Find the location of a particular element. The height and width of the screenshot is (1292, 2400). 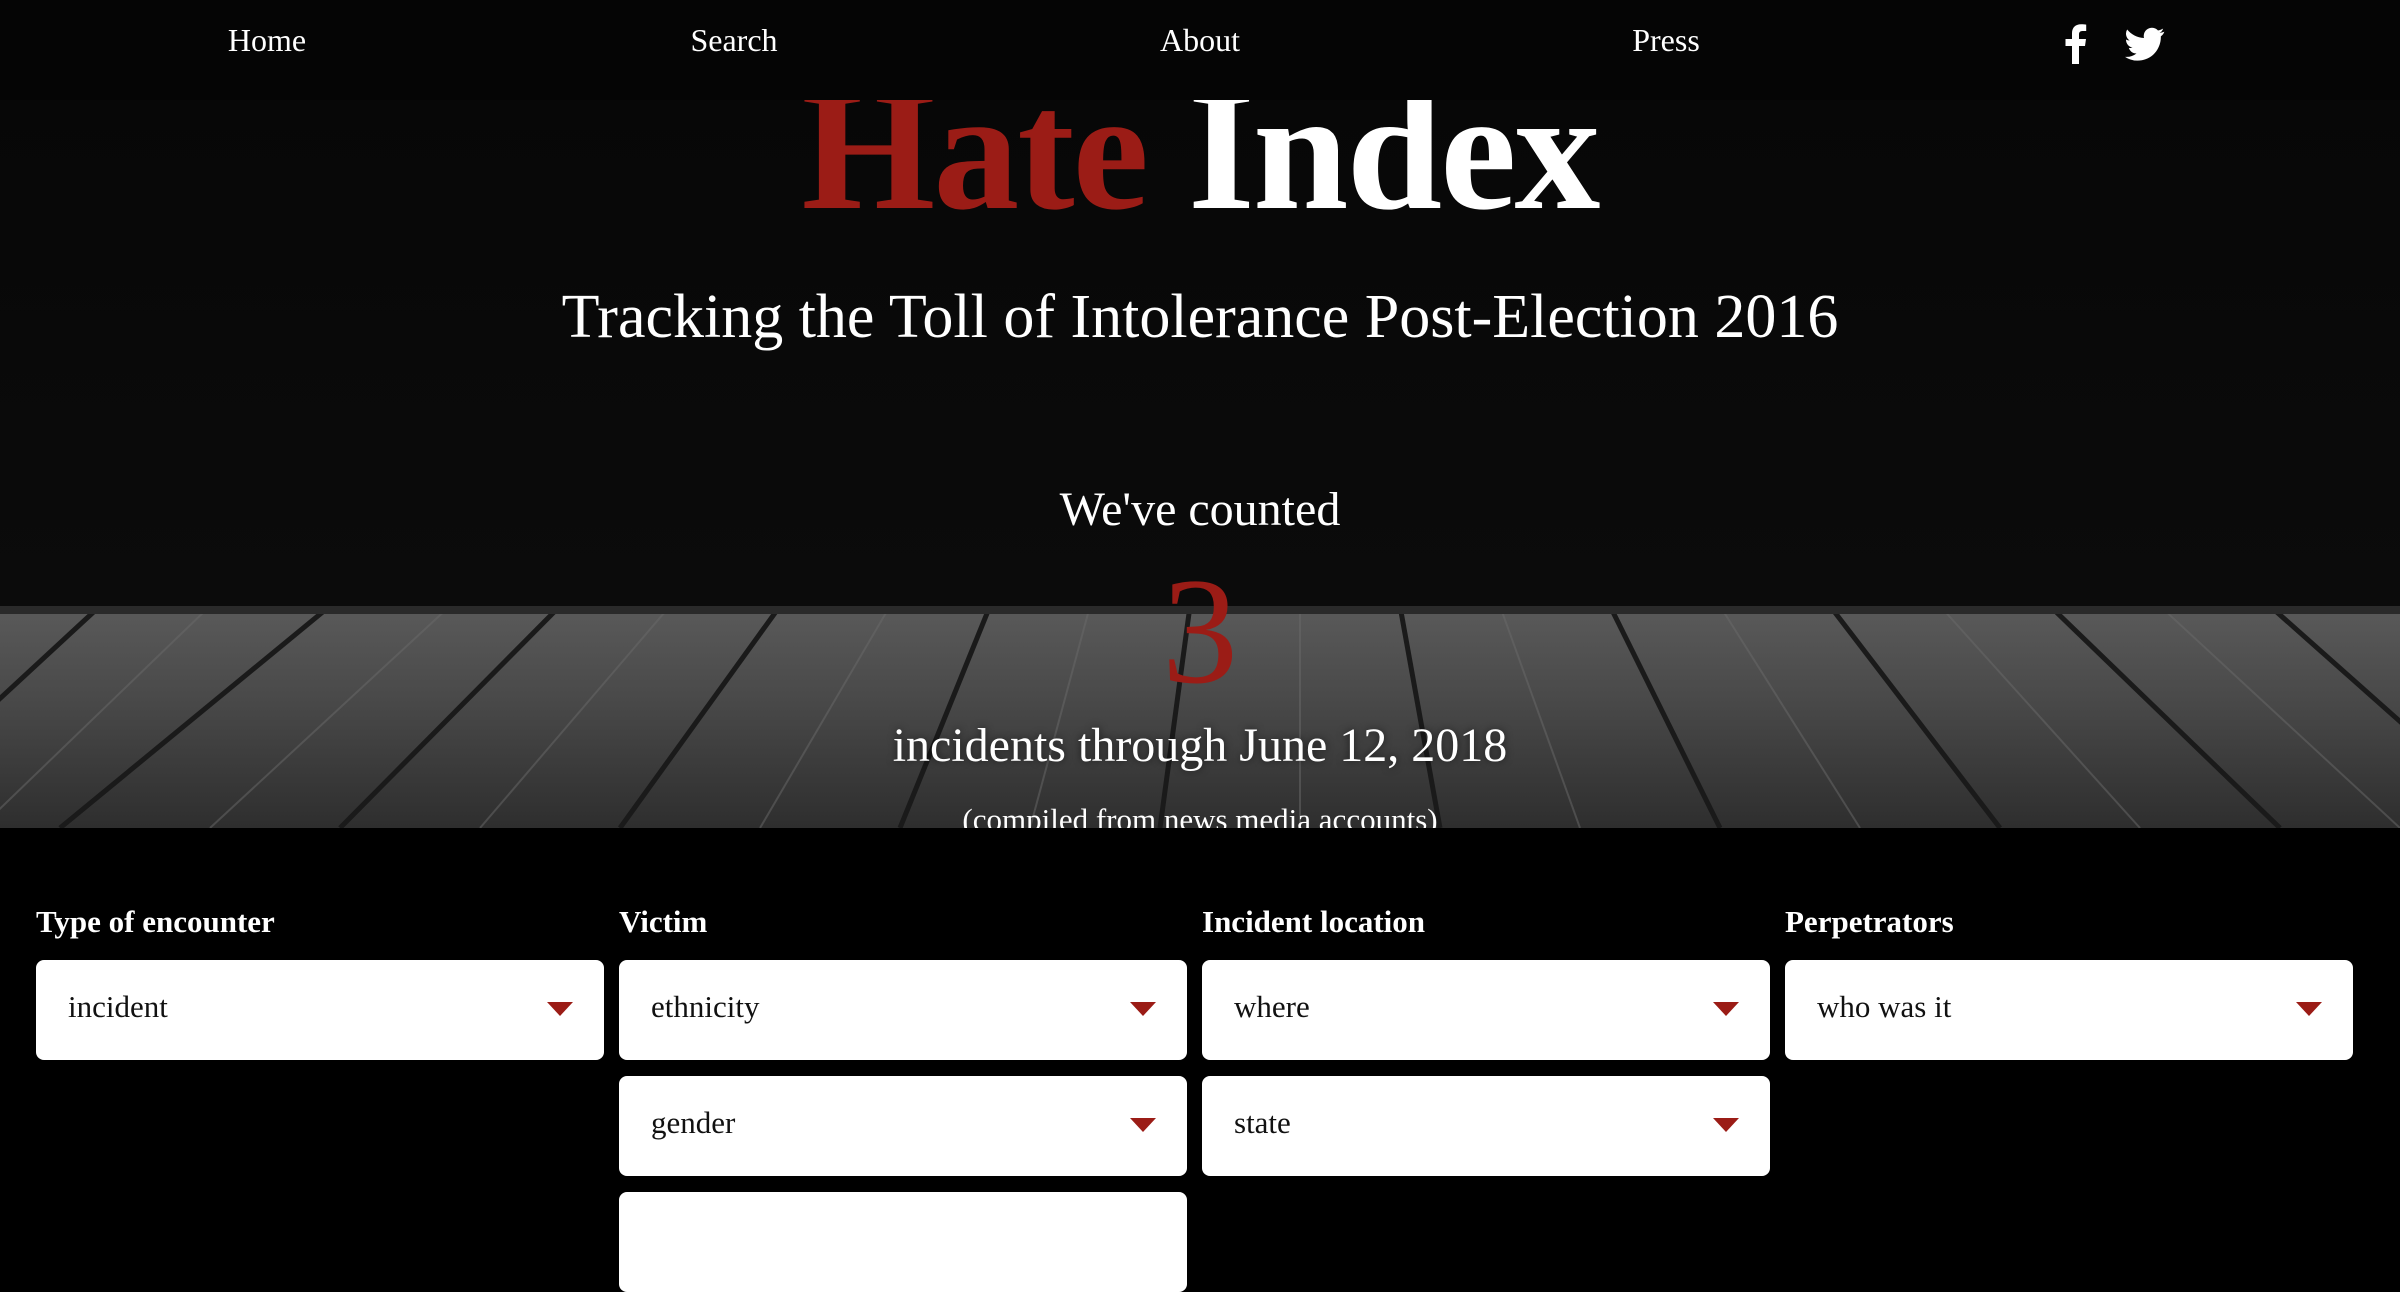

select-value: state is located at coordinates (1262, 1122).